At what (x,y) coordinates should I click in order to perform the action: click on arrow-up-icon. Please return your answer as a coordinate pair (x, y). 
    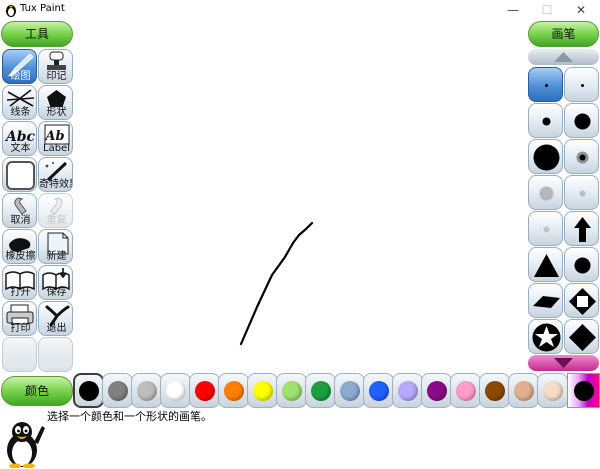
    Looking at the image, I should click on (582, 229).